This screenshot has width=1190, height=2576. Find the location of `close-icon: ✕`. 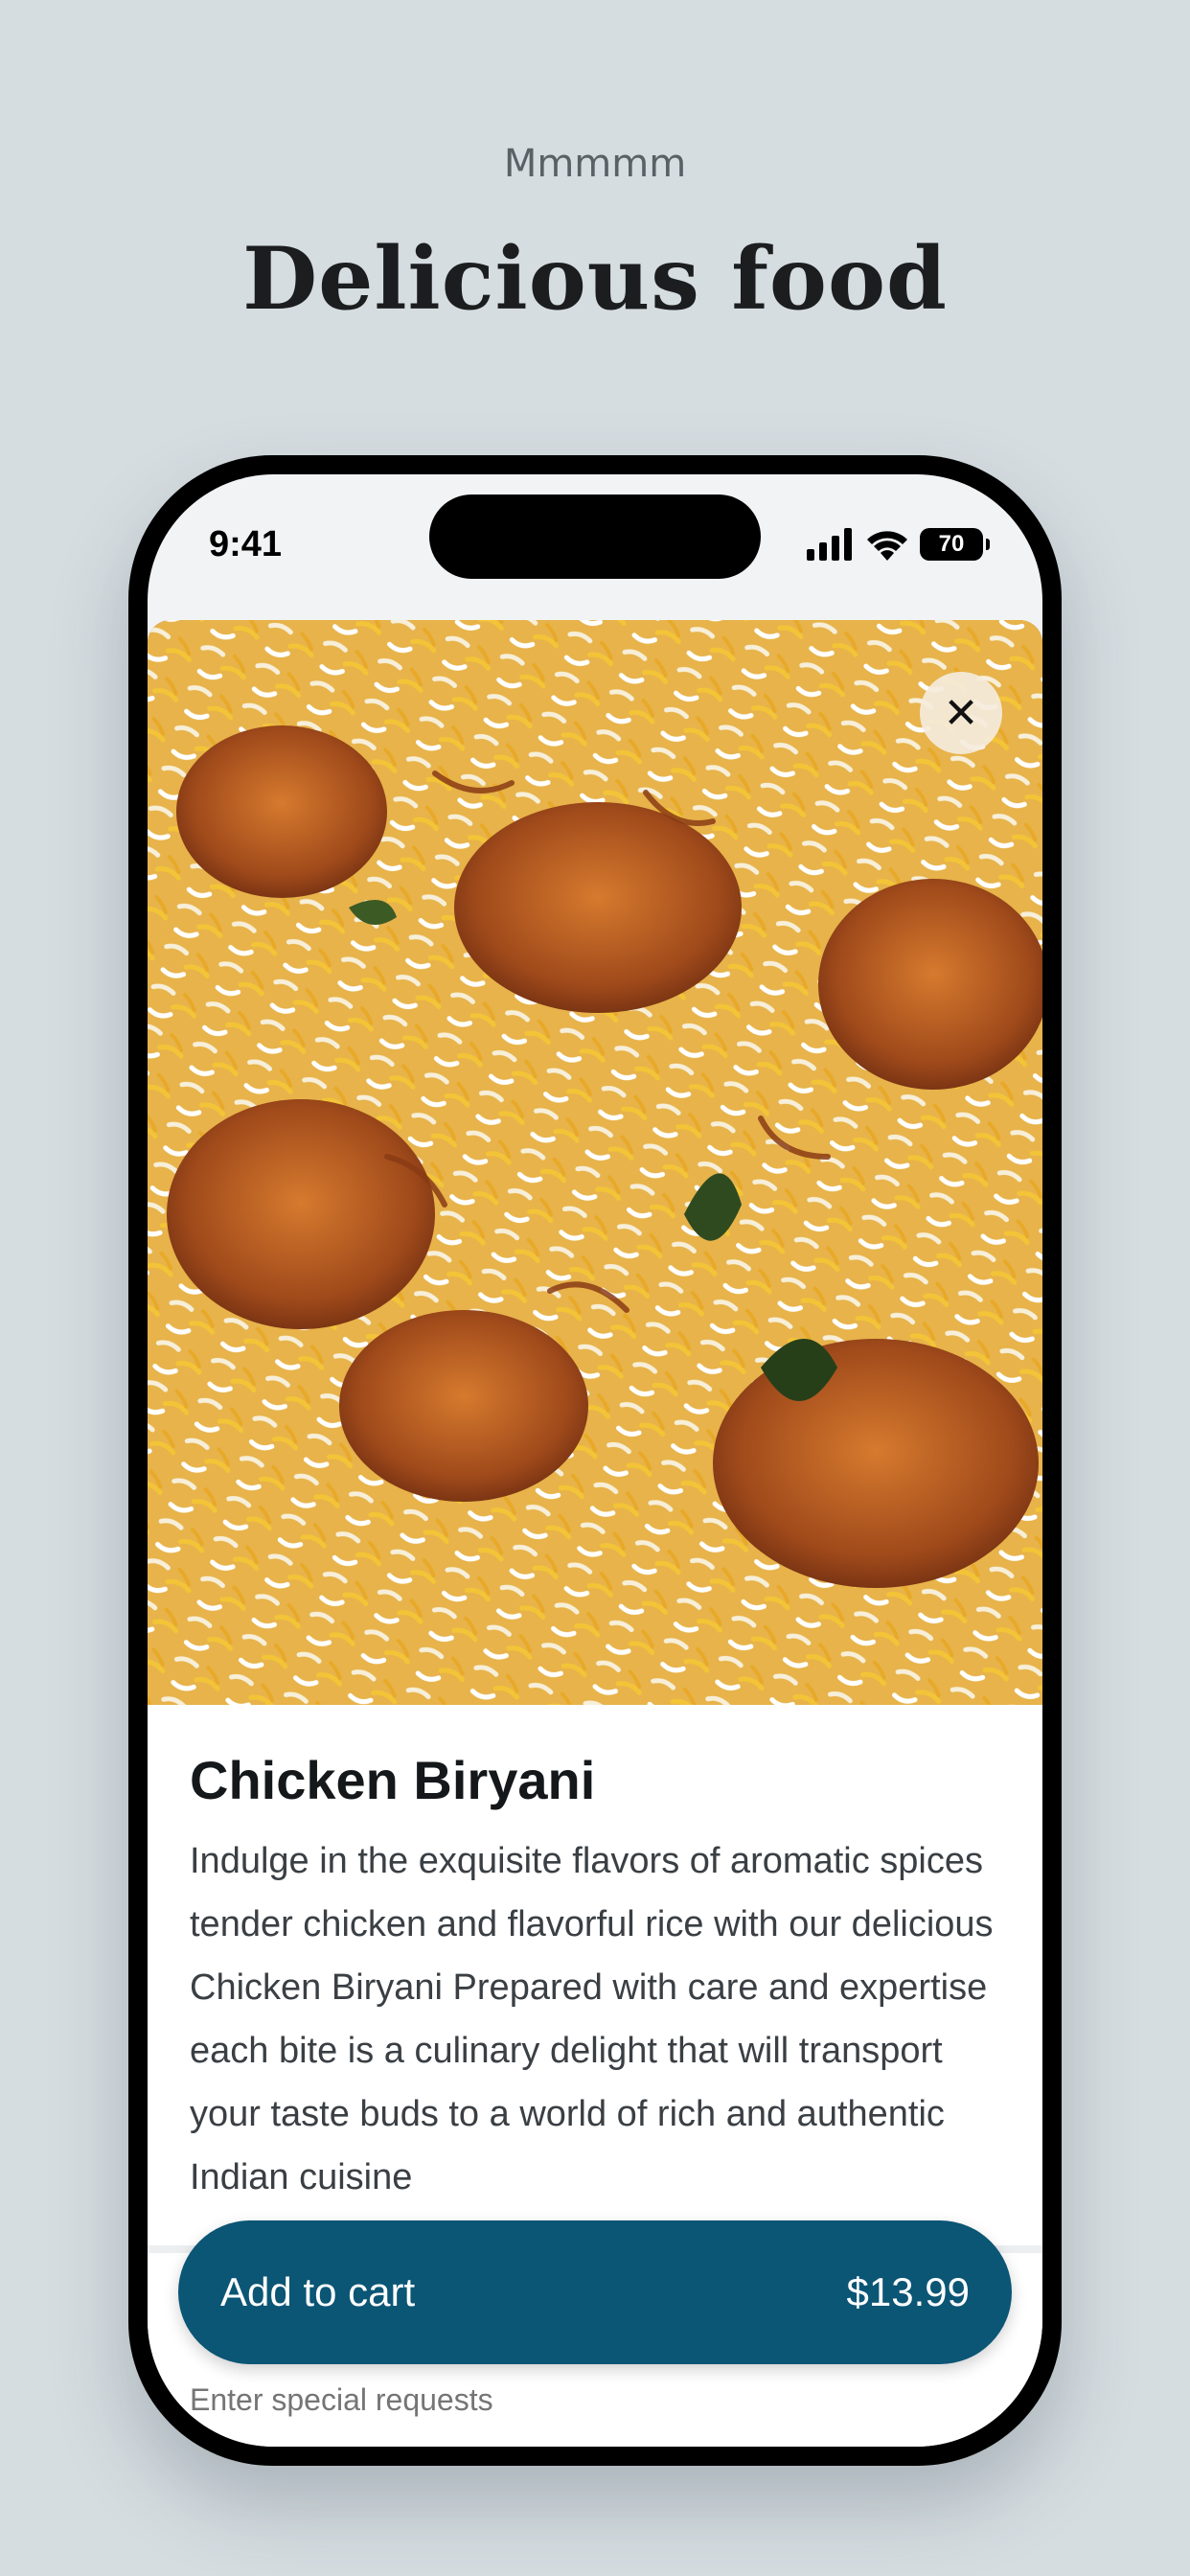

close-icon: ✕ is located at coordinates (961, 713).